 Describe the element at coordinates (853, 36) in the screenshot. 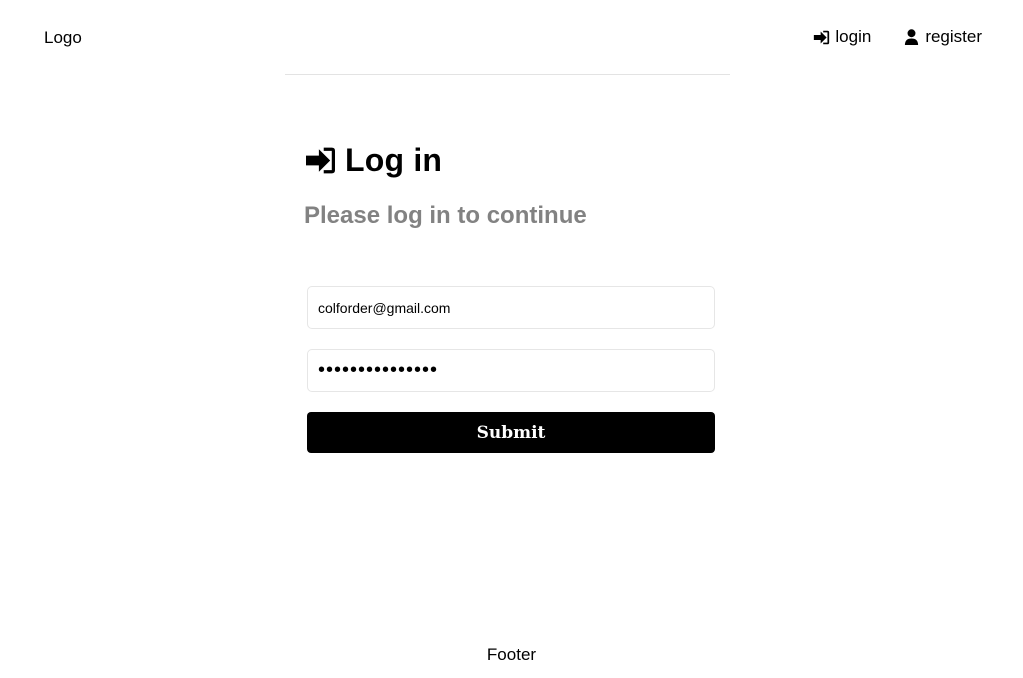

I see `nav-login-label: login` at that location.